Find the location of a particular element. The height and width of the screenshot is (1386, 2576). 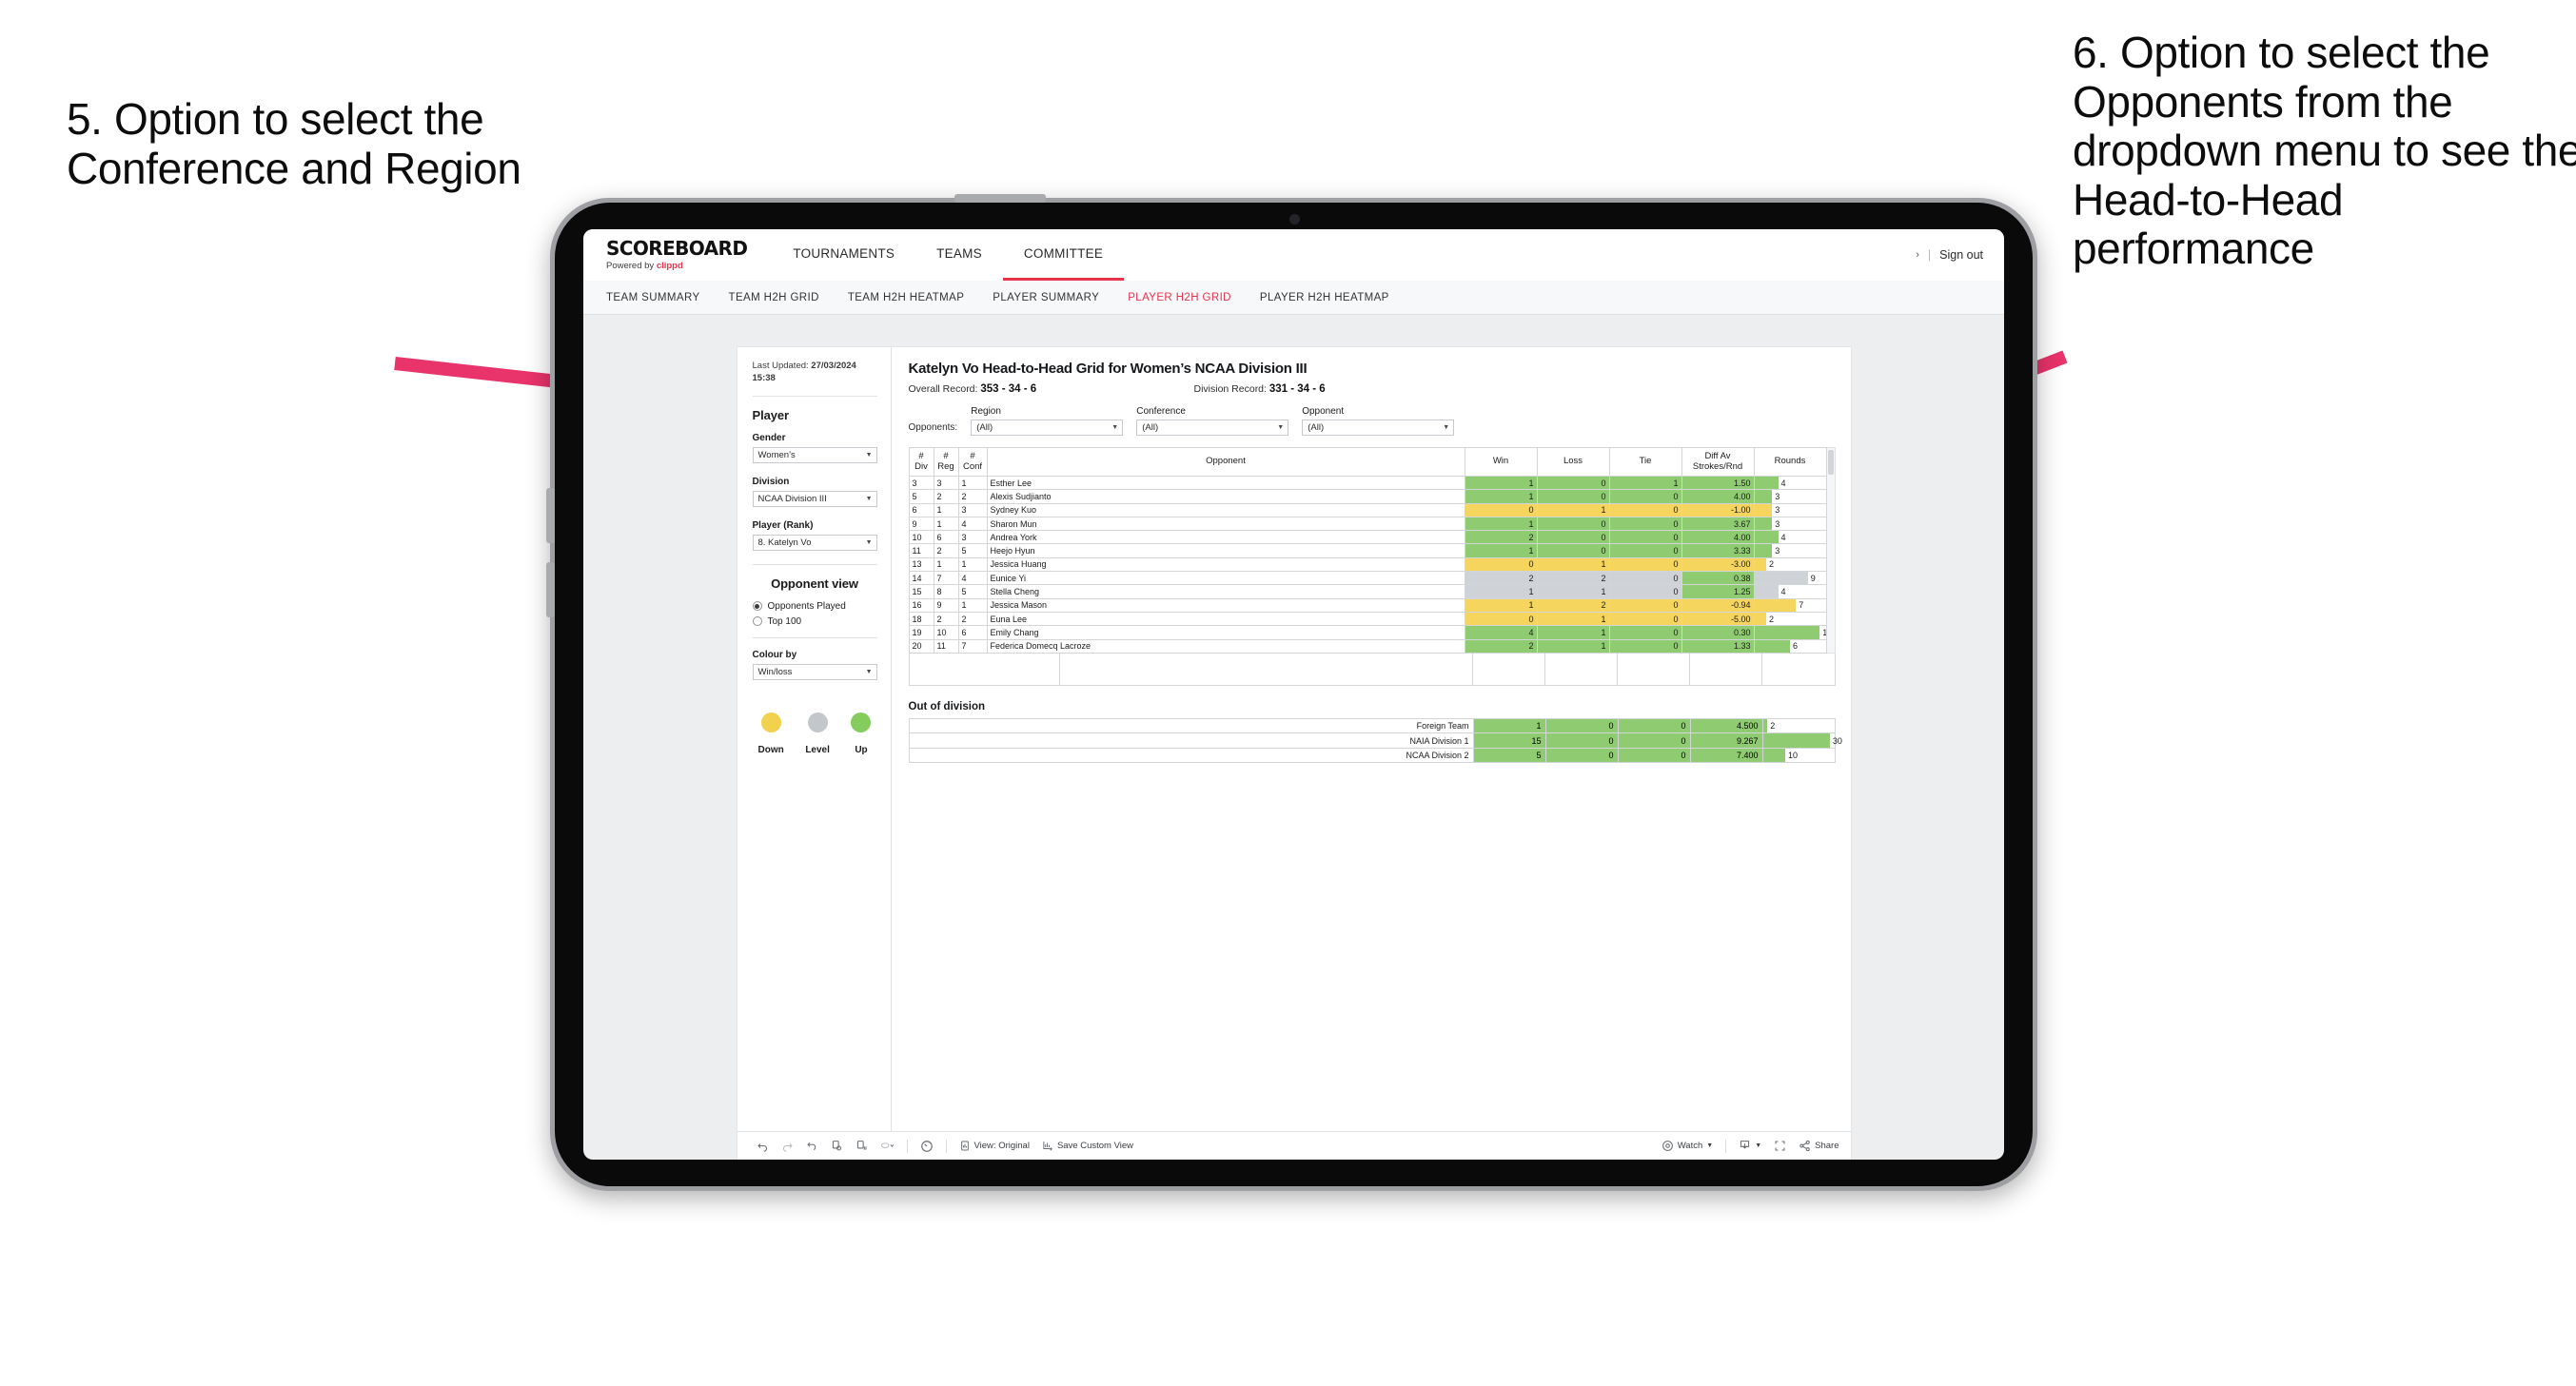

tab-team-h2h-heatmap: TEAM H2H HEATMAP is located at coordinates (906, 297).